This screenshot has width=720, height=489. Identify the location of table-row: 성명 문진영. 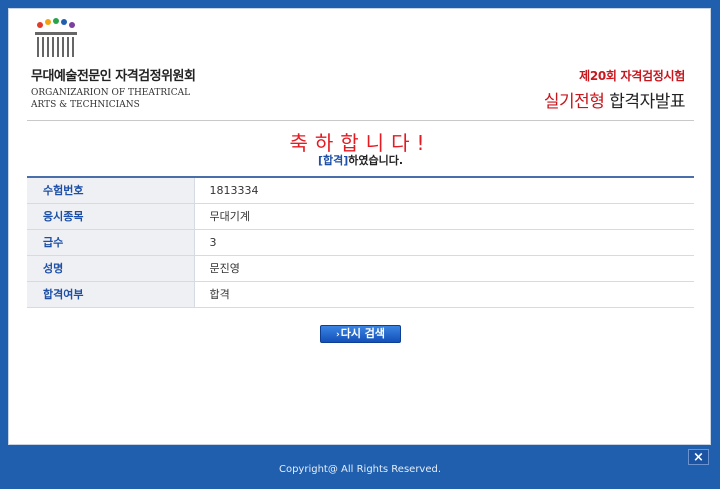
(360, 268).